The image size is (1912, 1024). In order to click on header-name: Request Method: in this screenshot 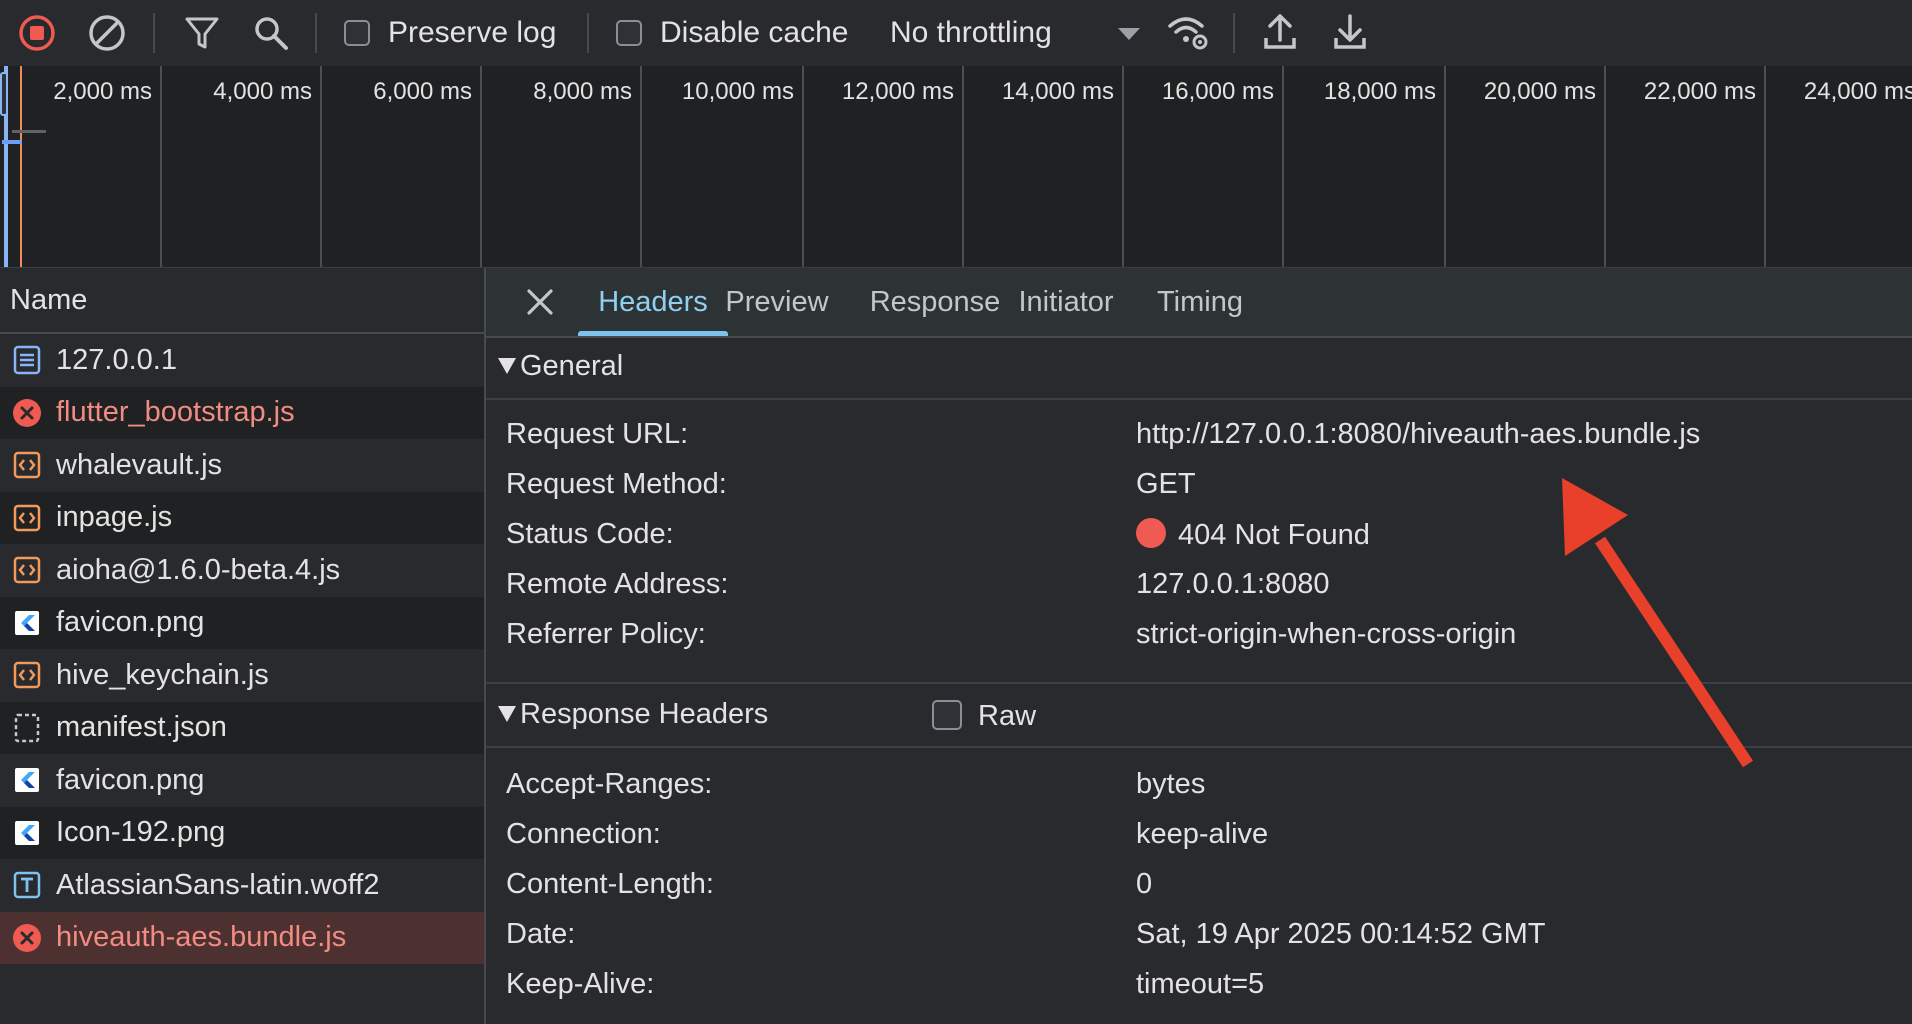, I will do `click(616, 484)`.